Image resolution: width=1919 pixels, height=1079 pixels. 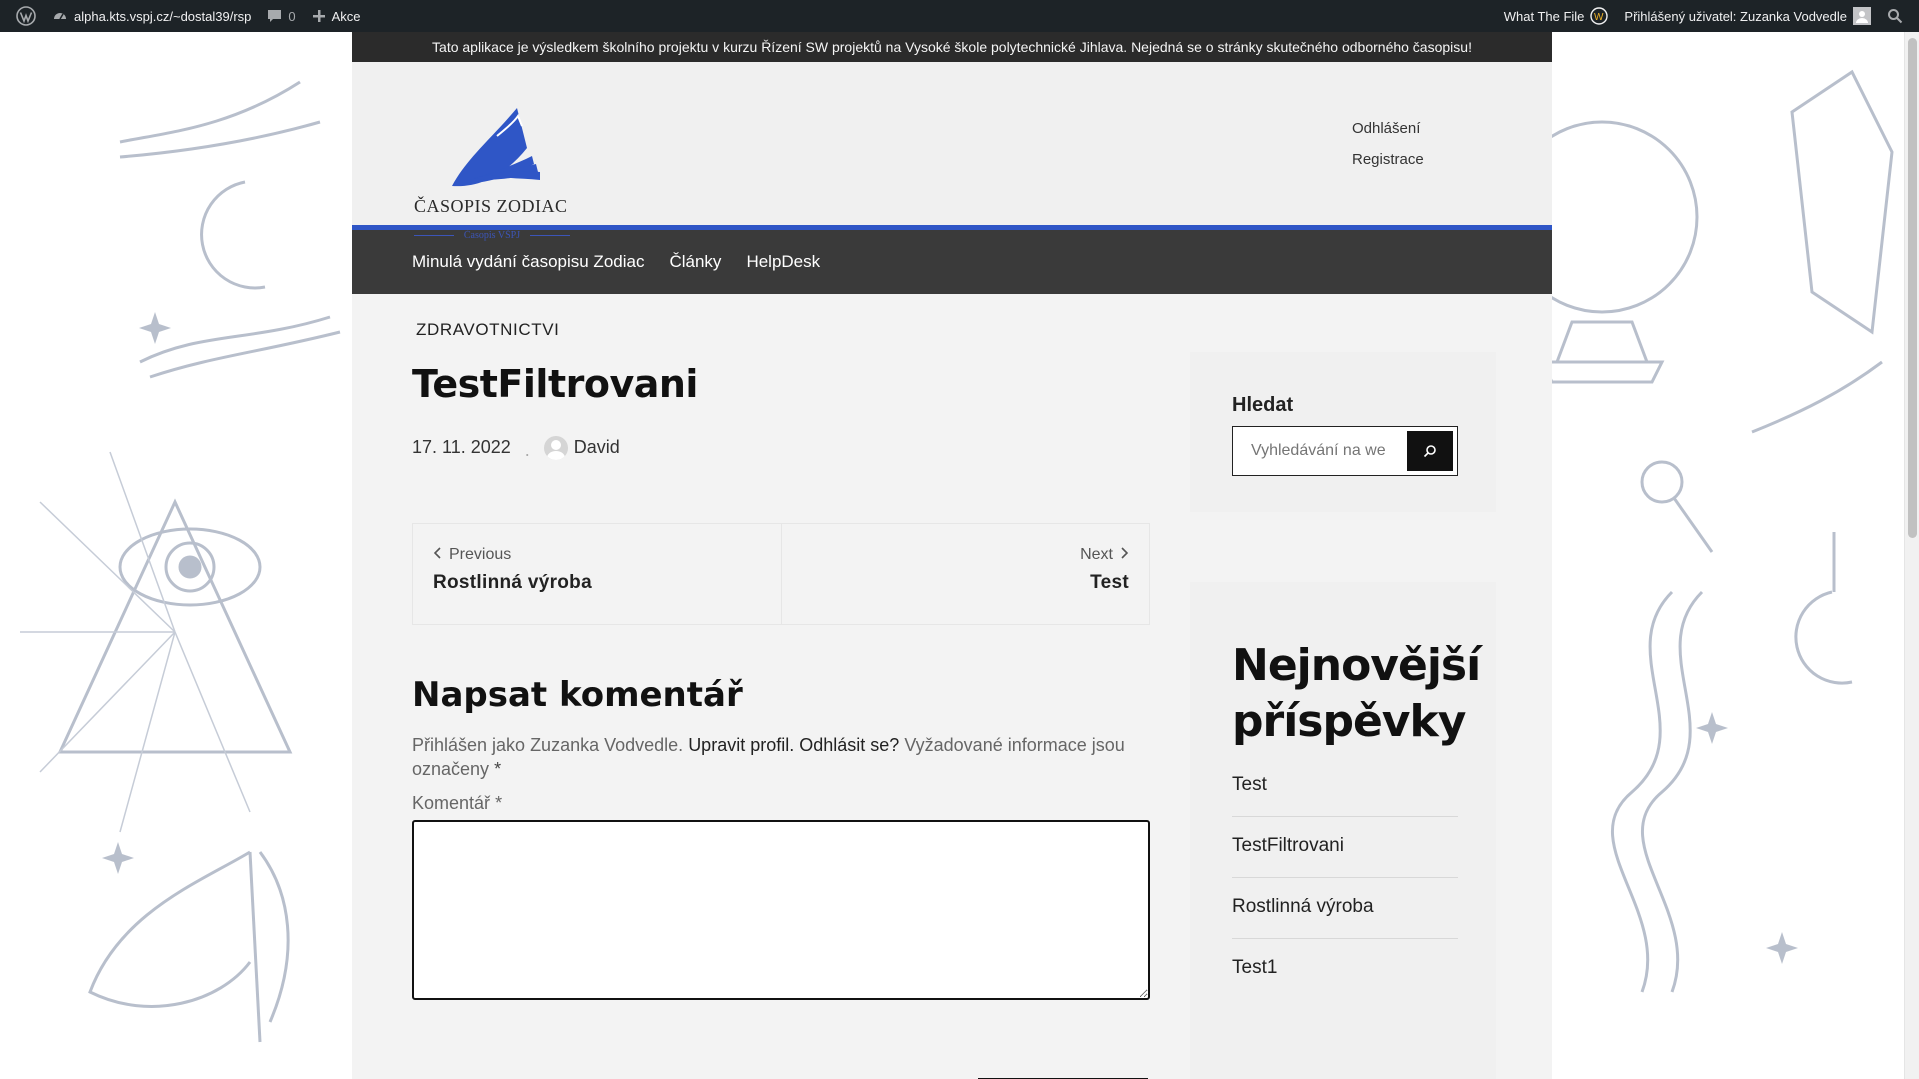 I want to click on search-form, so click(x=1345, y=451).